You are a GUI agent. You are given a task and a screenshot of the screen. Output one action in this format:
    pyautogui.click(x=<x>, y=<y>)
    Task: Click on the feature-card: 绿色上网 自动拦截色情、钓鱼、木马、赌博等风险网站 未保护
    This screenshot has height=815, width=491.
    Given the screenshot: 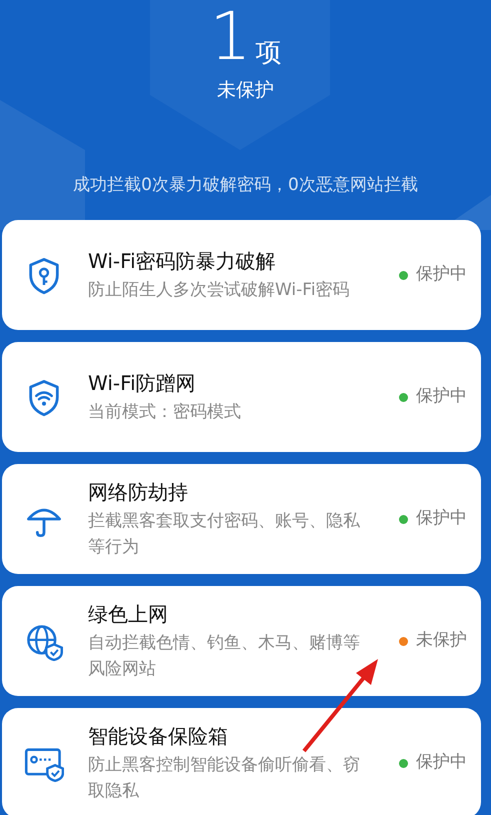 What is the action you would take?
    pyautogui.click(x=241, y=641)
    